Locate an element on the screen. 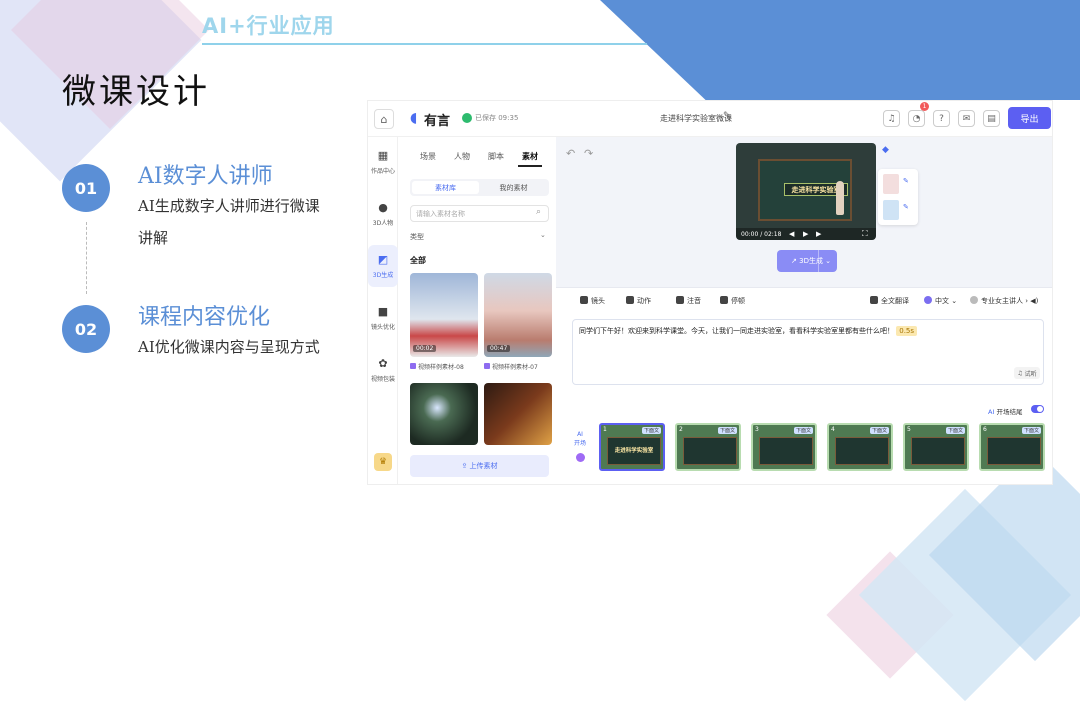  pause-icon is located at coordinates (724, 300).